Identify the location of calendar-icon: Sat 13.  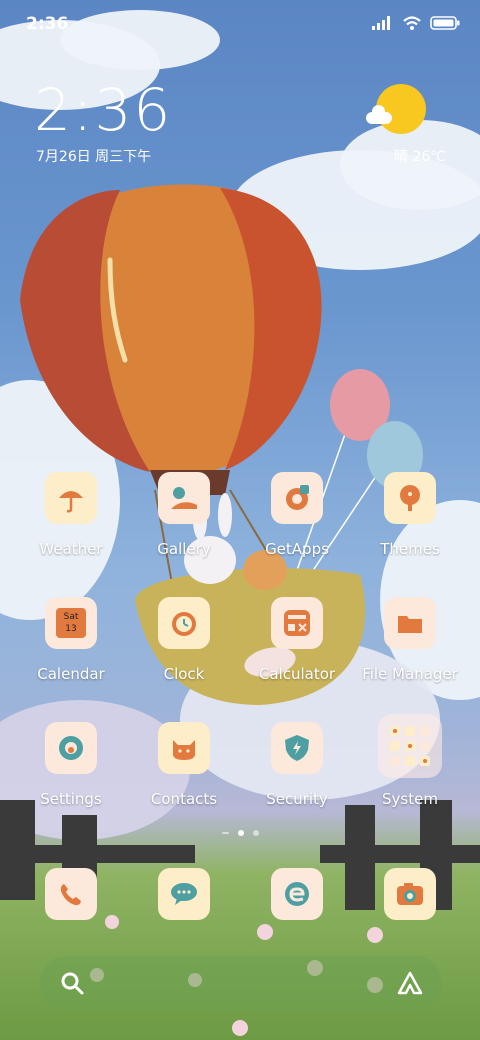
(71, 623).